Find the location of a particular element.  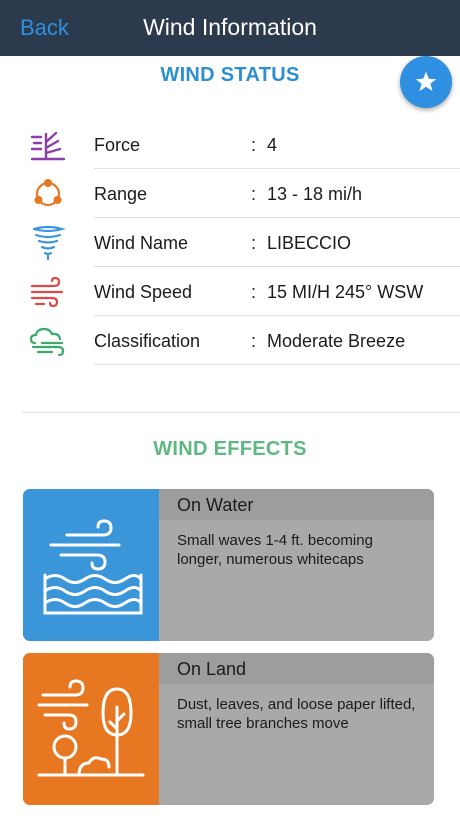

status-label: Force is located at coordinates (117, 145).